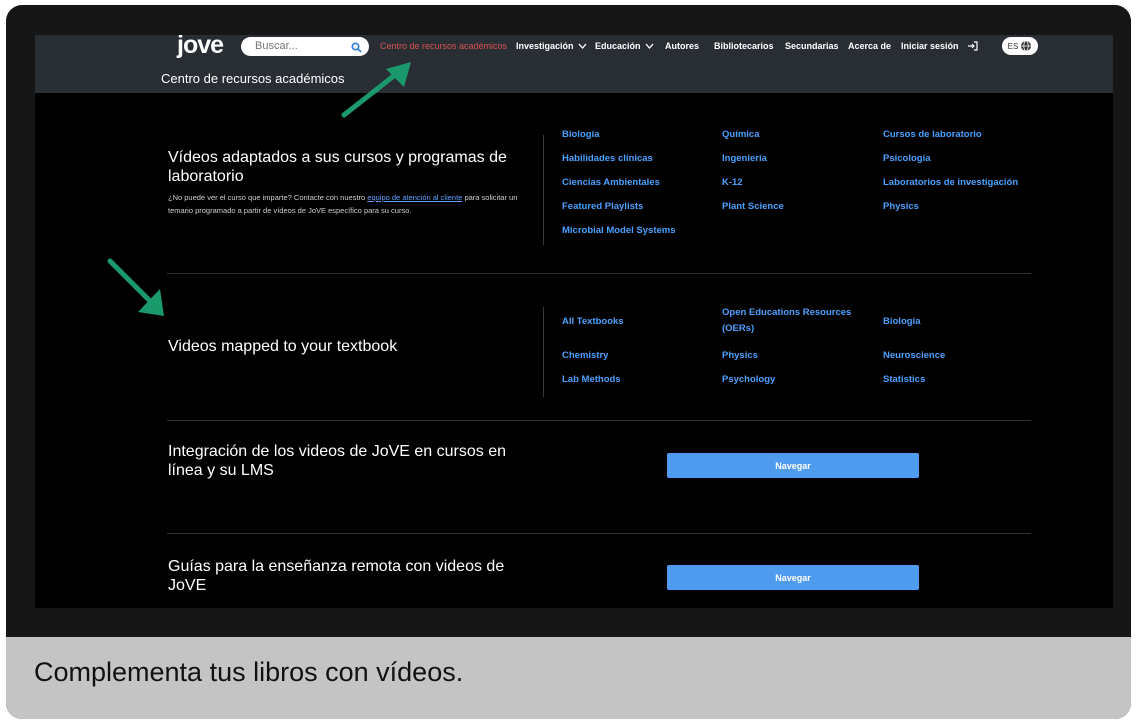  What do you see at coordinates (602, 207) in the screenshot?
I see `link-featured-playlists: Featured Playlists` at bounding box center [602, 207].